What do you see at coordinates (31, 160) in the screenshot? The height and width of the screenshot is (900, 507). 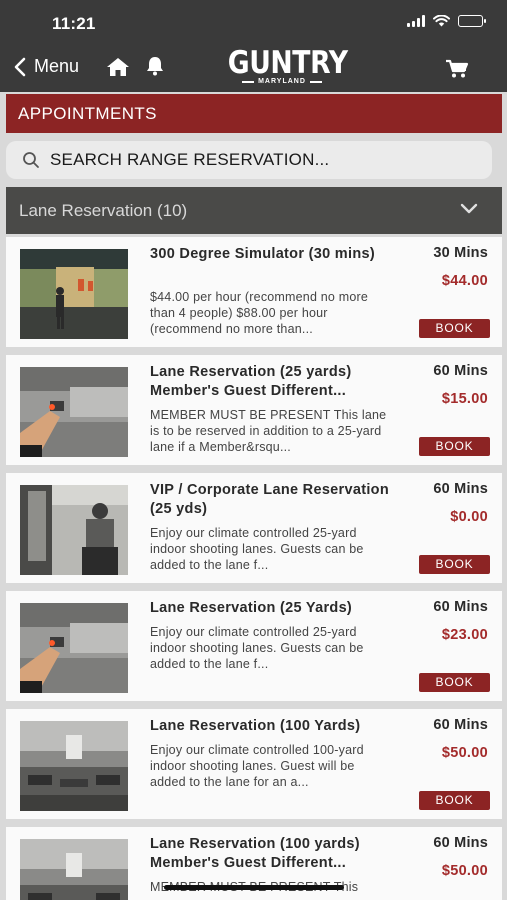 I see `search-icon` at bounding box center [31, 160].